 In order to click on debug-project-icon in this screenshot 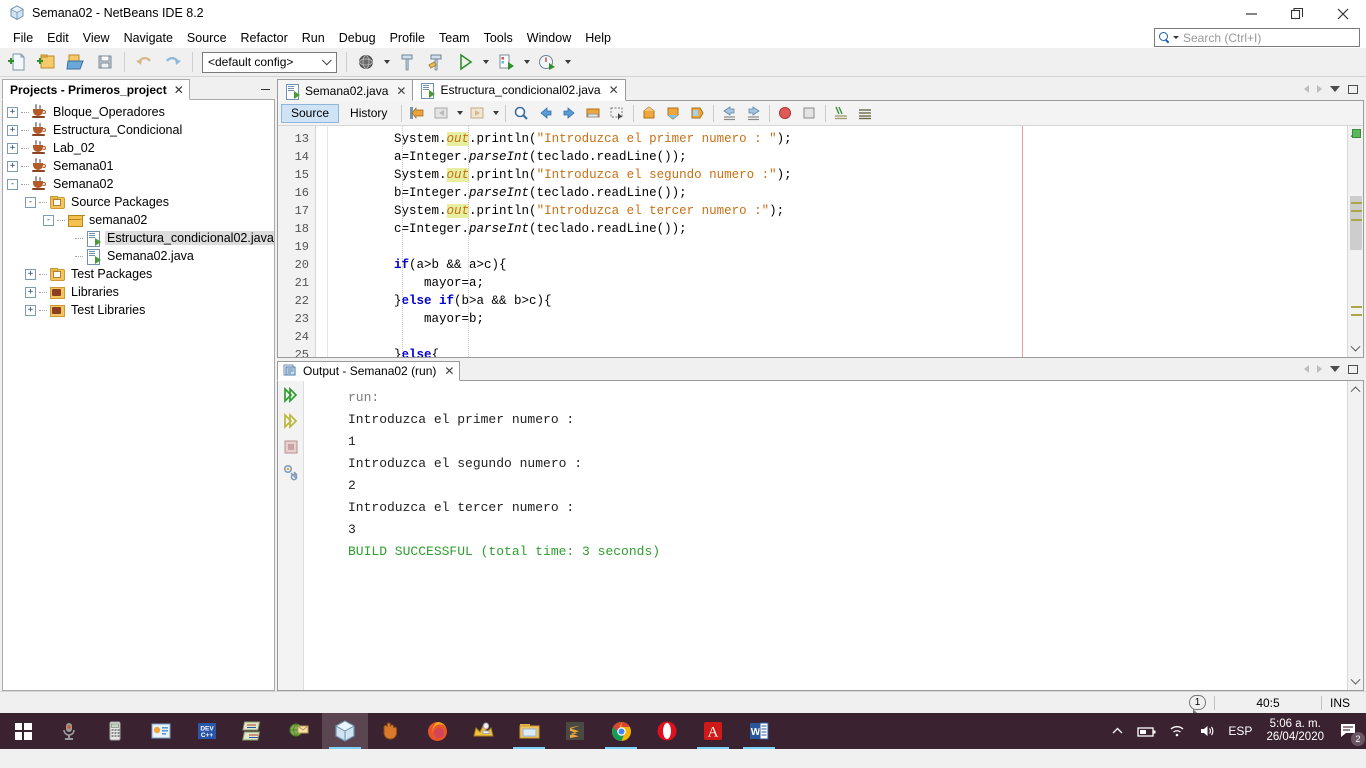, I will do `click(506, 62)`.